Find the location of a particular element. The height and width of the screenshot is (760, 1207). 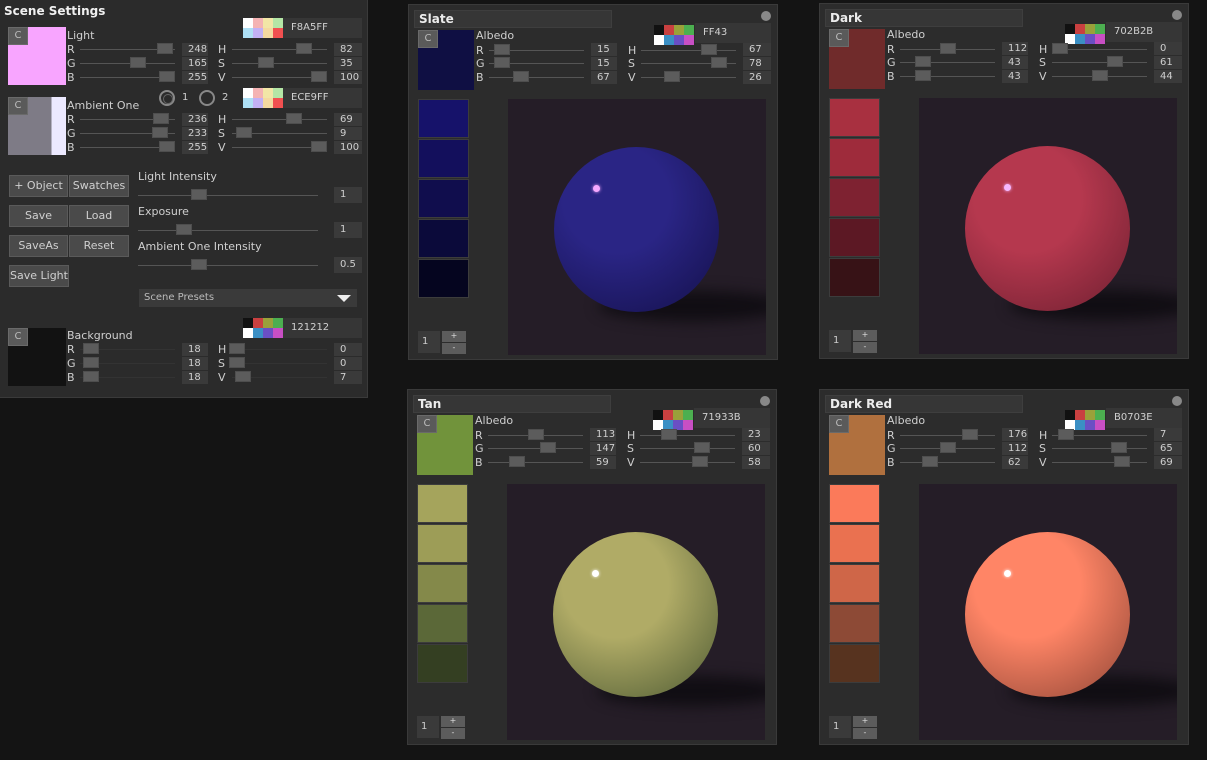

light-h-value: 82 is located at coordinates (348, 49).